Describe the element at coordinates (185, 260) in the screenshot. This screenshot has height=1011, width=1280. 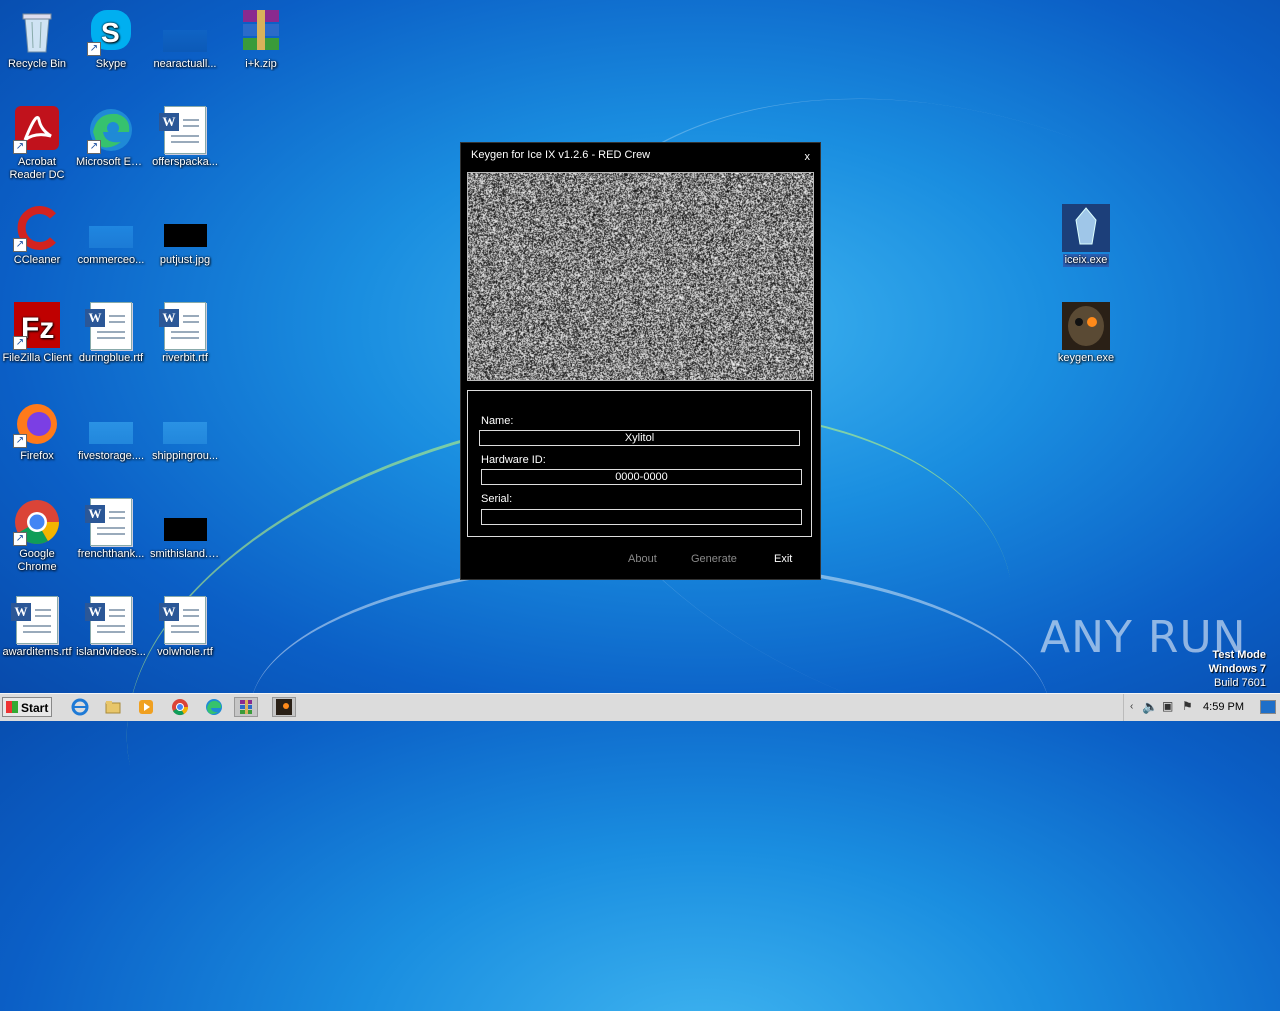
I see `desktop-icon-label: putjust.jpg` at that location.